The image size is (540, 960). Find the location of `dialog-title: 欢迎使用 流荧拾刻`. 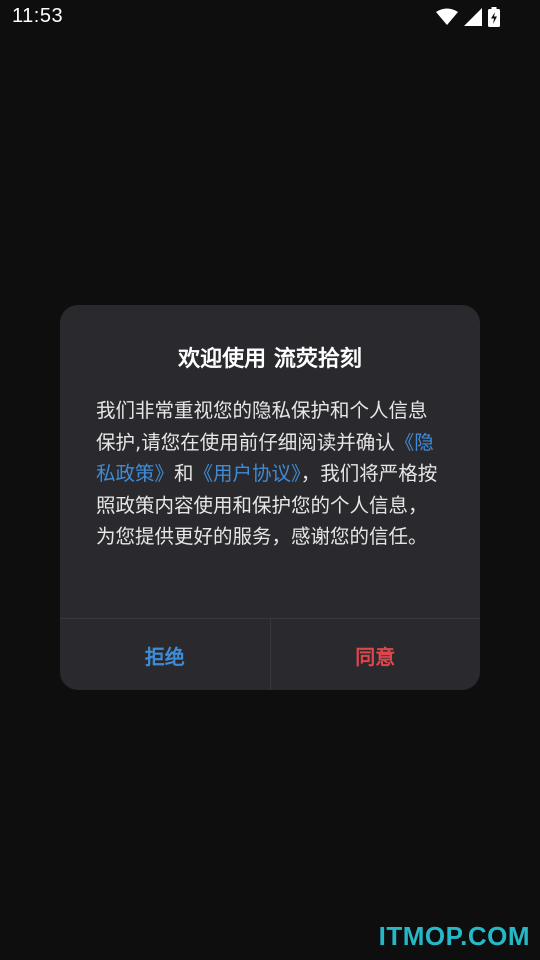

dialog-title: 欢迎使用 流荧拾刻 is located at coordinates (270, 359).